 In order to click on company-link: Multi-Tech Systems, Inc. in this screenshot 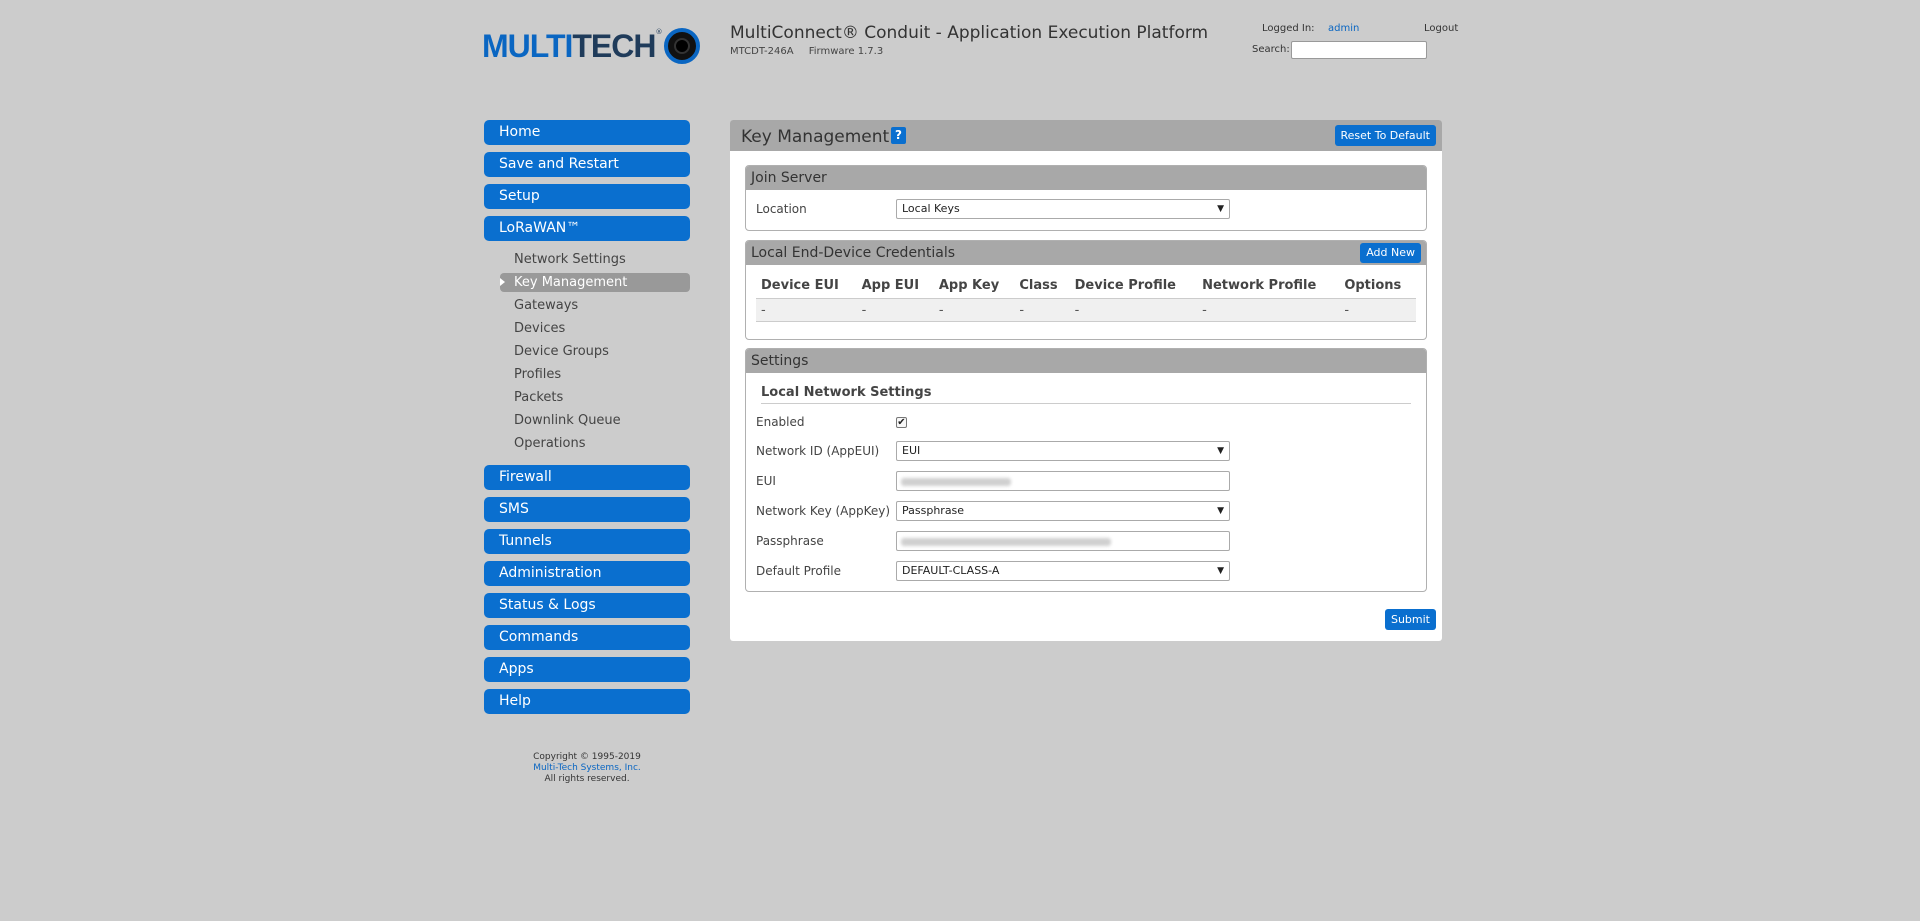, I will do `click(587, 768)`.